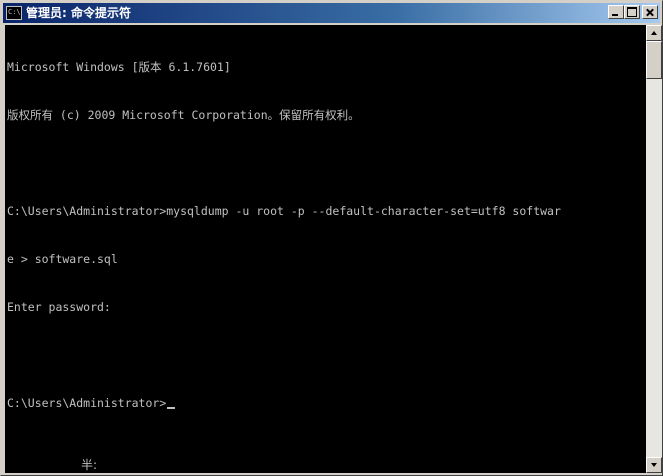 The image size is (663, 476). What do you see at coordinates (171, 408) in the screenshot?
I see `text-cursor` at bounding box center [171, 408].